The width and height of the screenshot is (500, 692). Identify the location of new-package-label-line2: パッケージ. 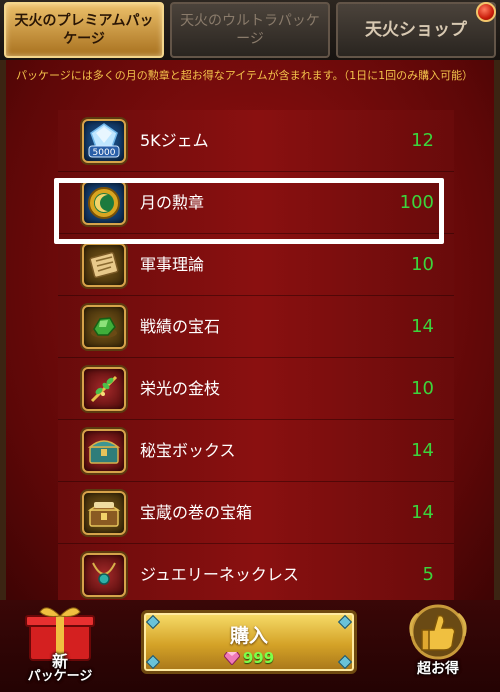
(60, 676).